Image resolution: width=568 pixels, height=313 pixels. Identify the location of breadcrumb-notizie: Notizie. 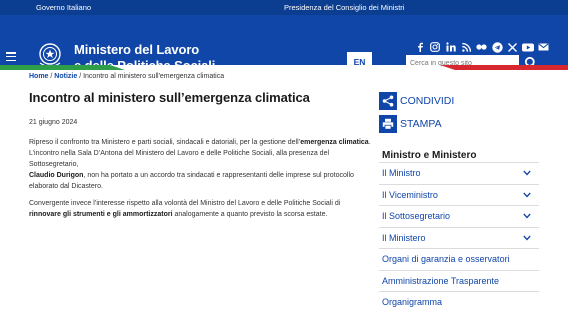
(65, 76).